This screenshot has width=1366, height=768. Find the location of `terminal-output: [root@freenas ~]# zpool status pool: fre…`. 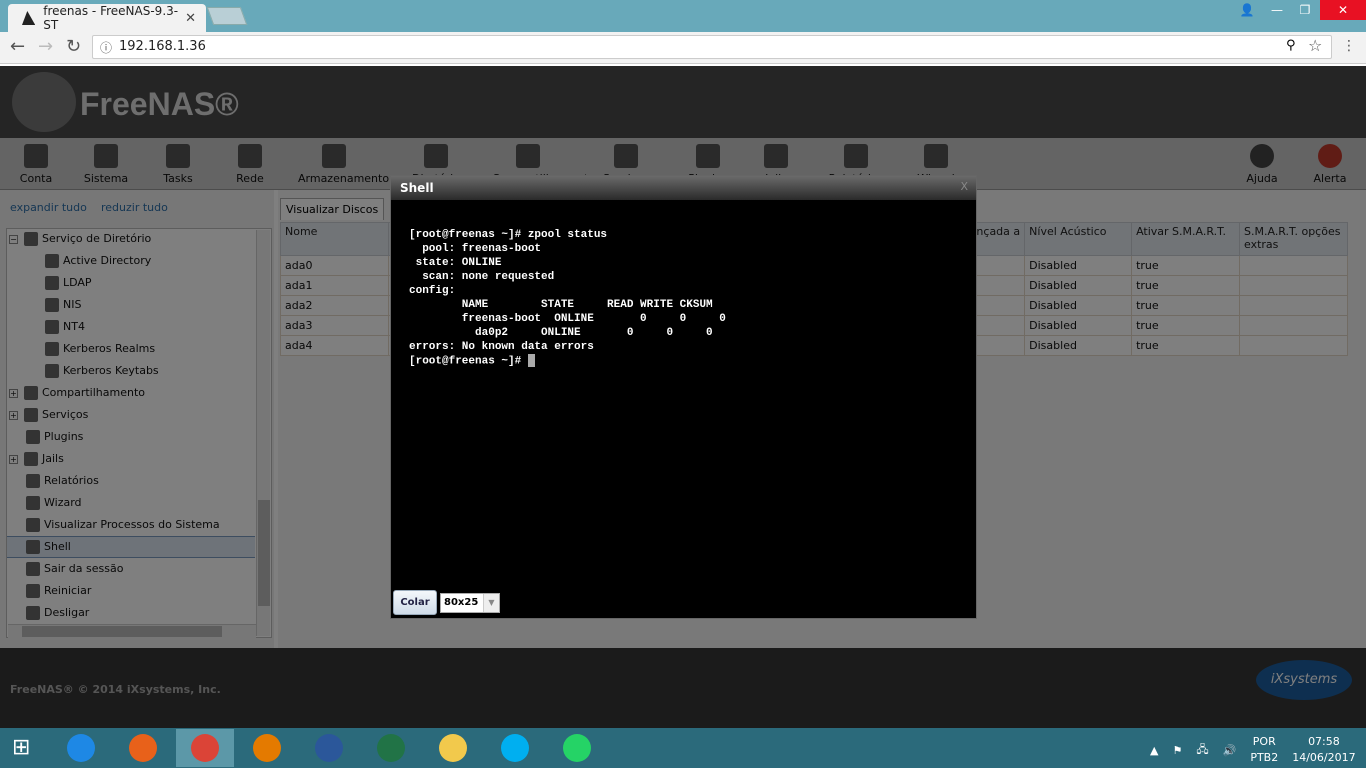

terminal-output: [root@freenas ~]# zpool status pool: fre… is located at coordinates (567, 298).